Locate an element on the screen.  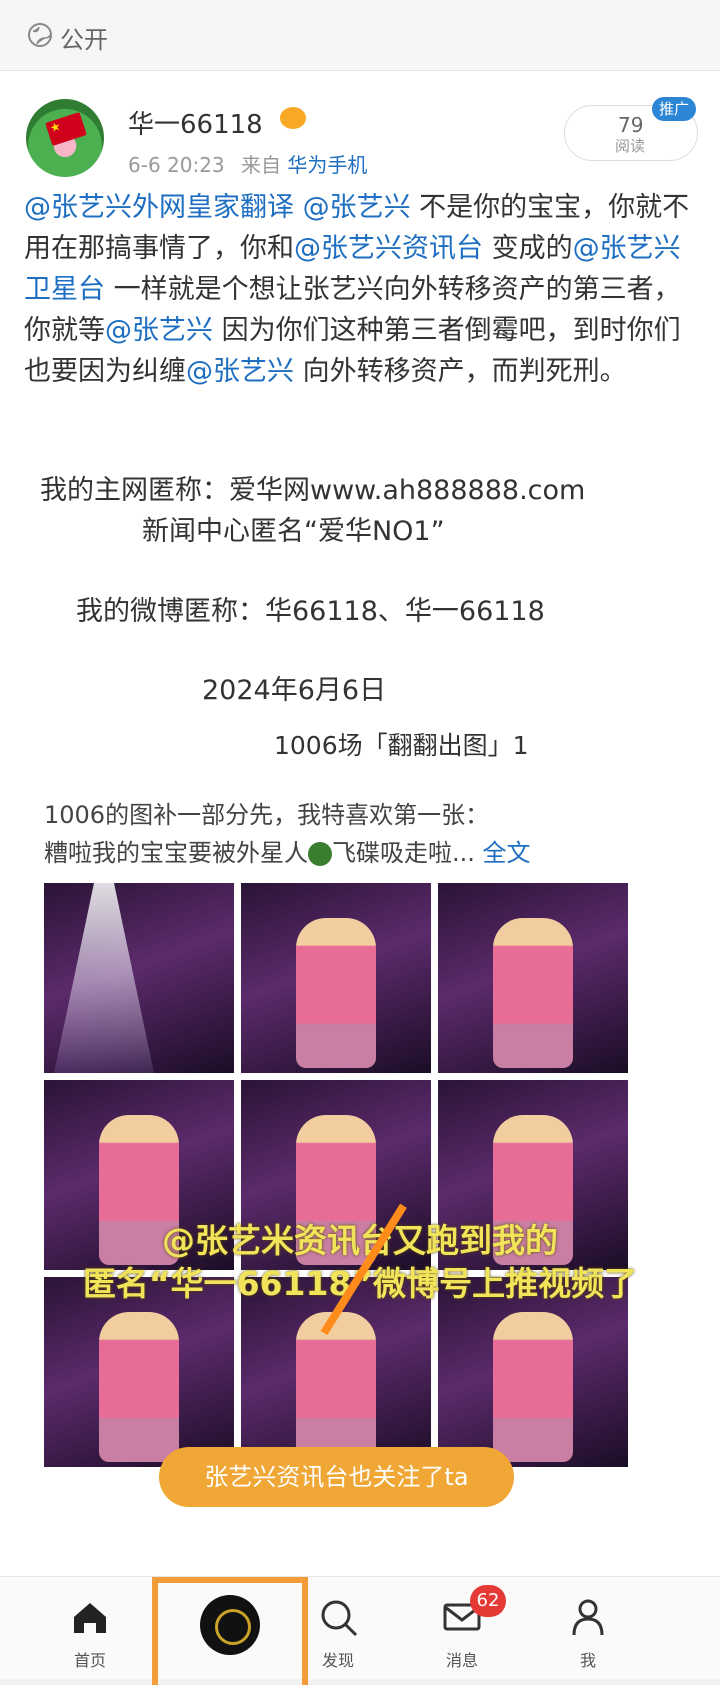
post-meta: 6-6 20:23 来自 华为手机 is located at coordinates (247, 163).